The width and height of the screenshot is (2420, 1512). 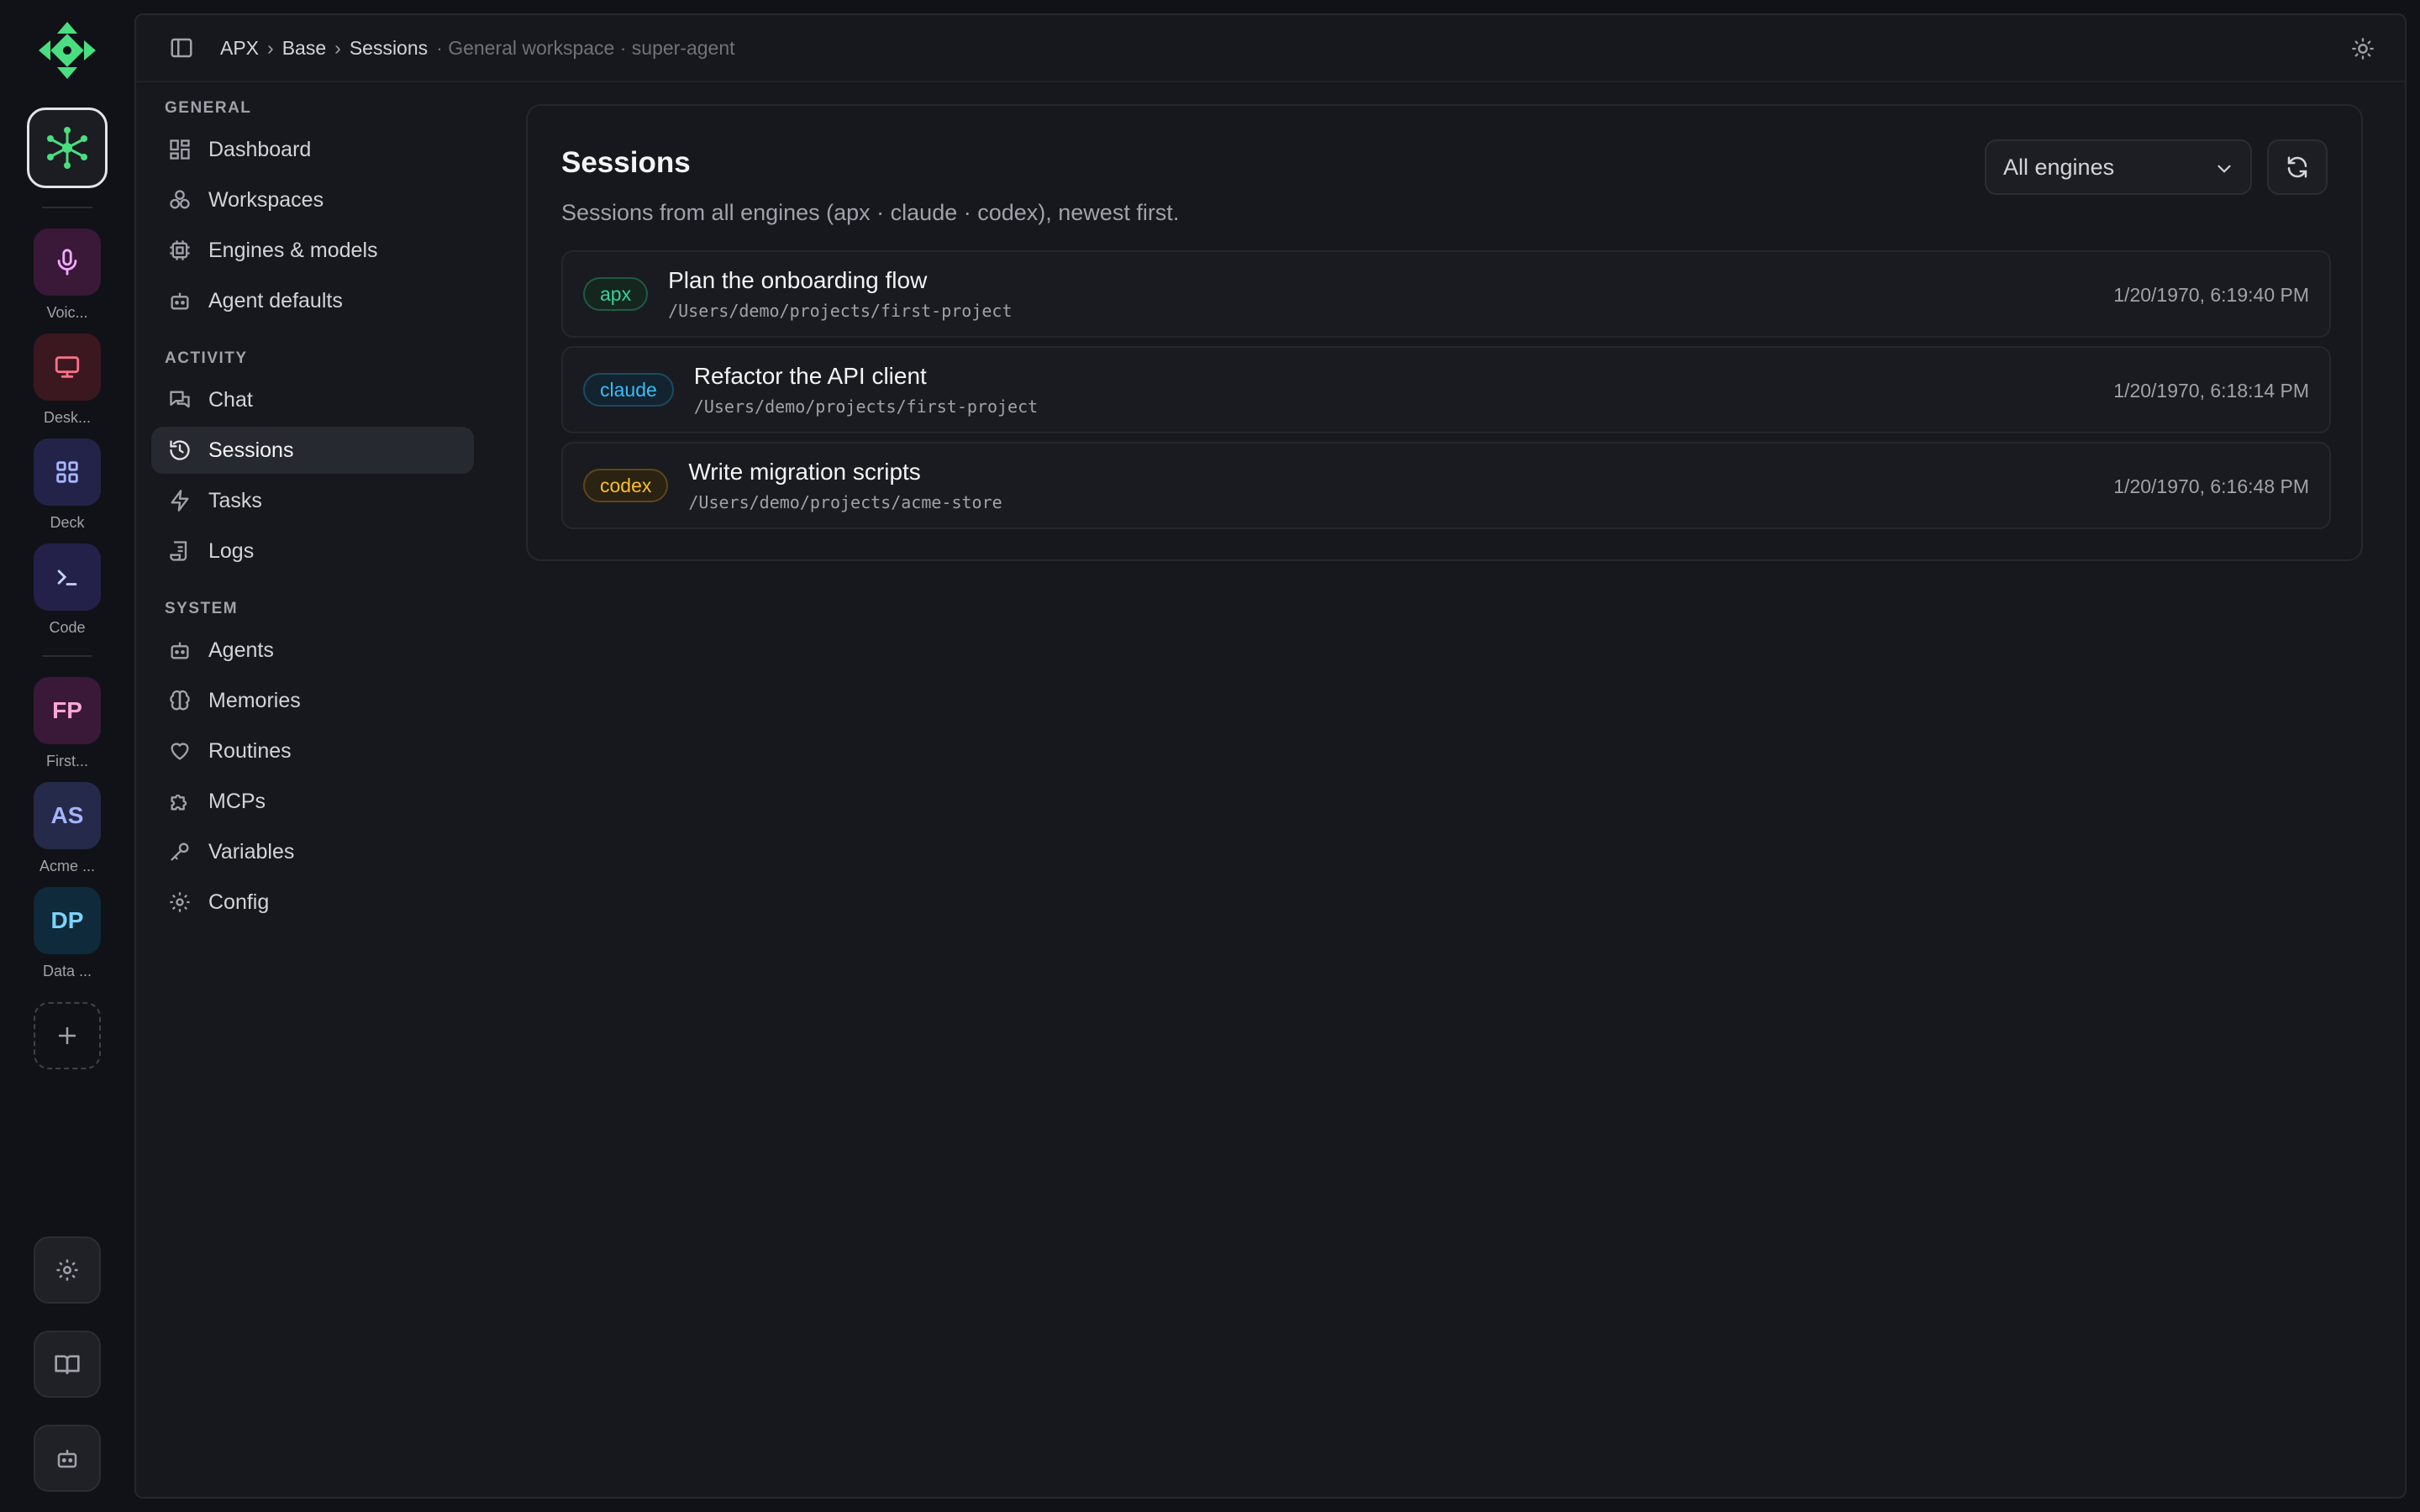 I want to click on breadcrumb-apx: APX, so click(x=240, y=48).